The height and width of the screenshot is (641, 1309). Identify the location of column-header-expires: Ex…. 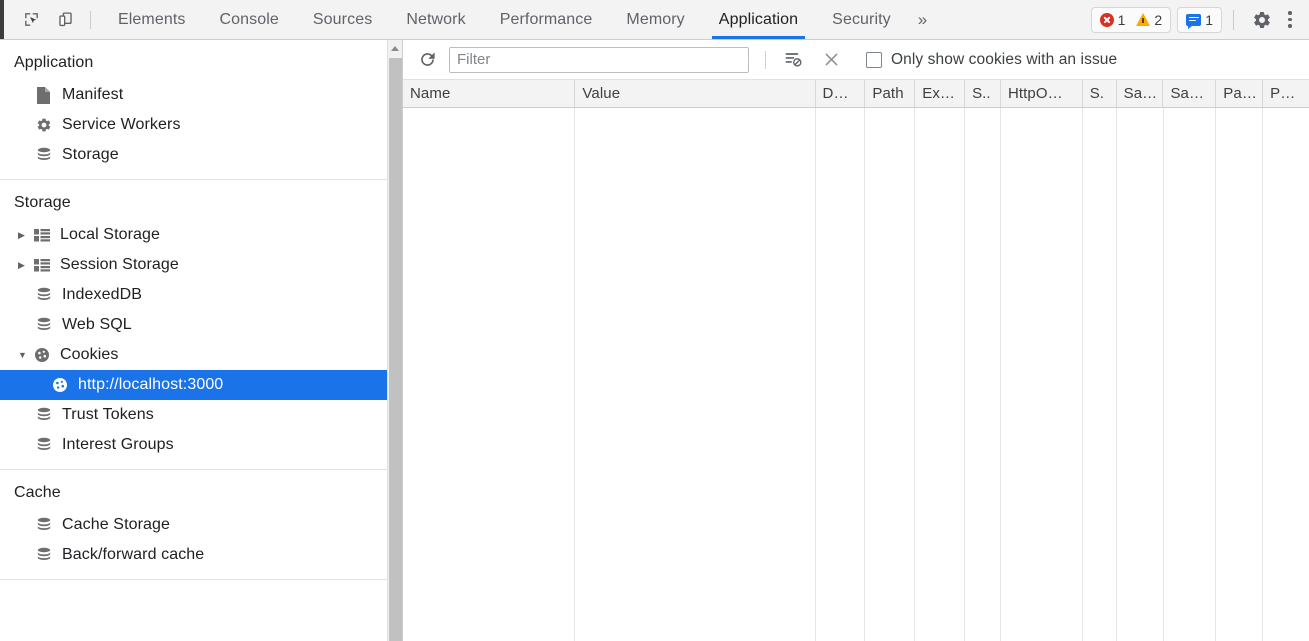
(940, 93).